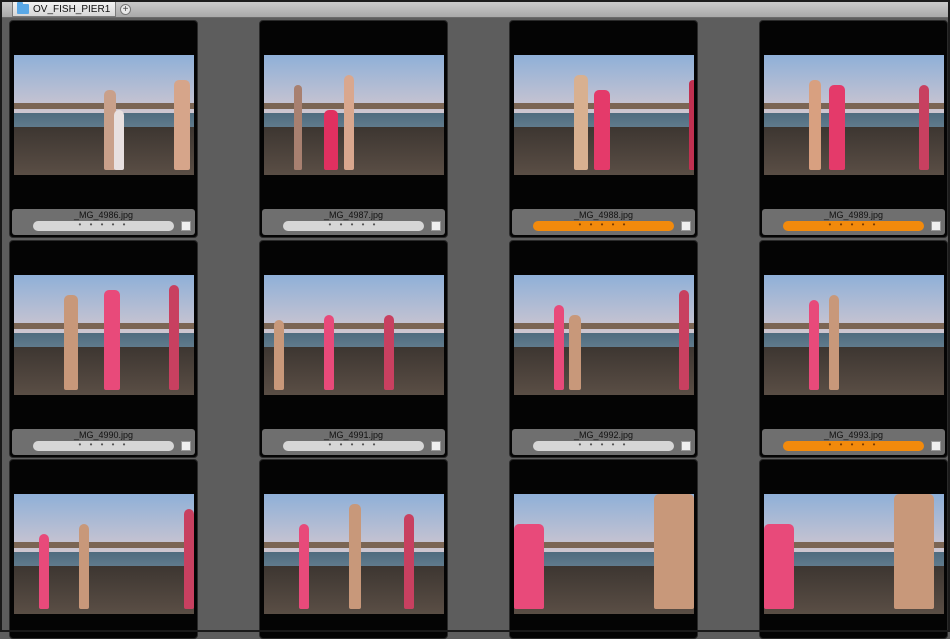  Describe the element at coordinates (72, 9) in the screenshot. I see `tab-label: OV_FISH_PIER1` at that location.